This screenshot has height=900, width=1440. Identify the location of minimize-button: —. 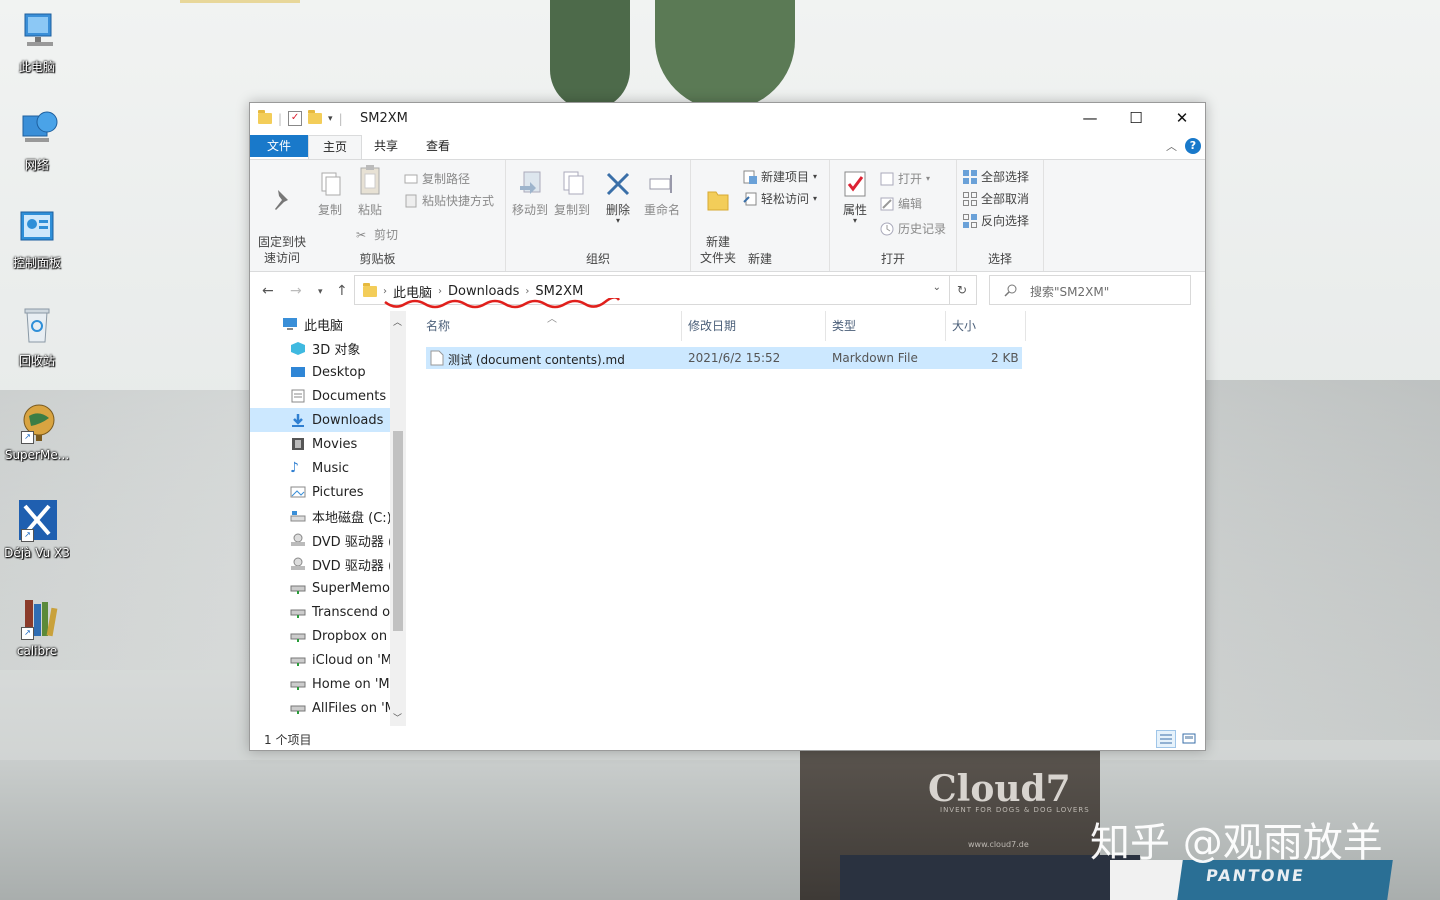
(1090, 118).